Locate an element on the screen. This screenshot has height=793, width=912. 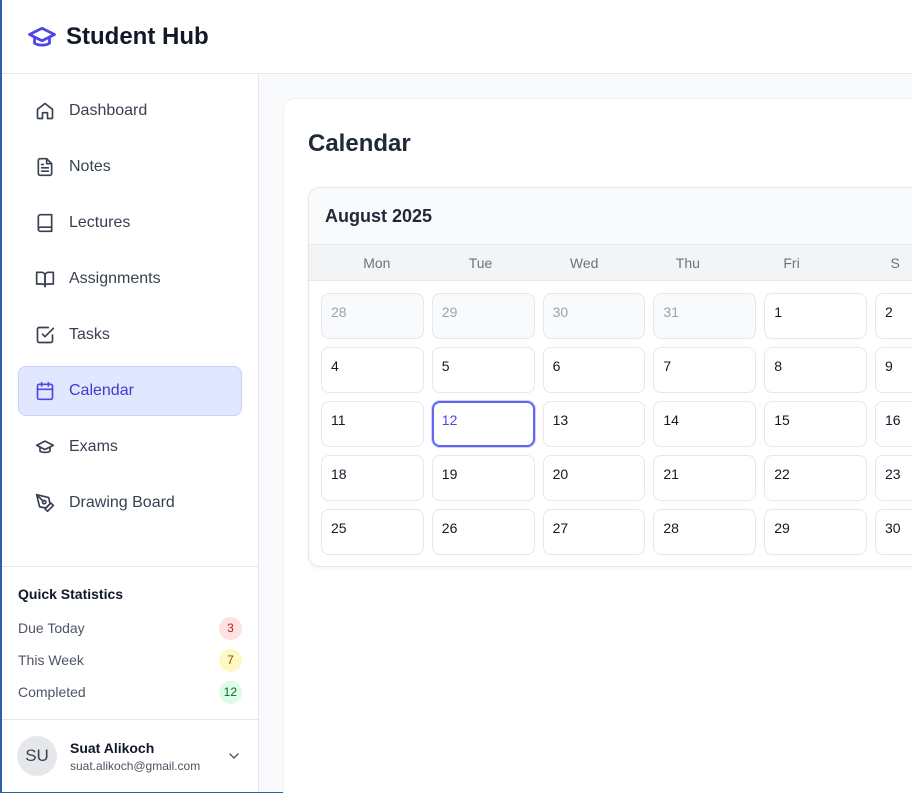
calendar-day: 27 is located at coordinates (594, 532).